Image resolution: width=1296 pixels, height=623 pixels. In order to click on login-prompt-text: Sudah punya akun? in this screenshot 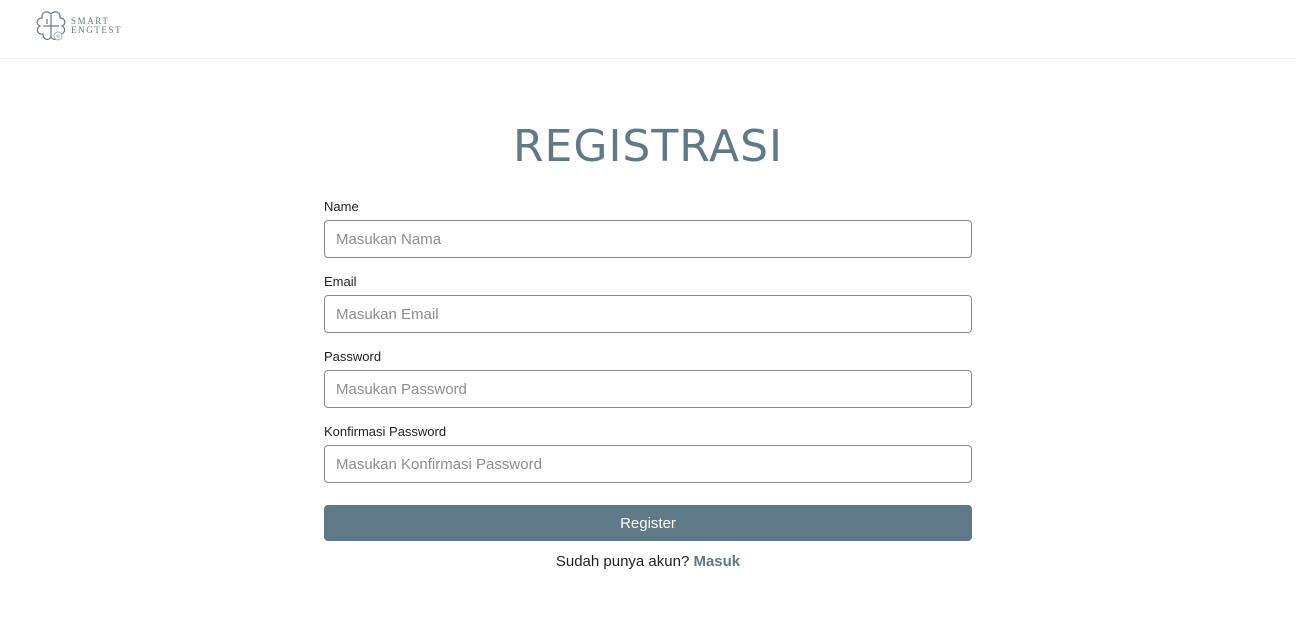, I will do `click(624, 561)`.